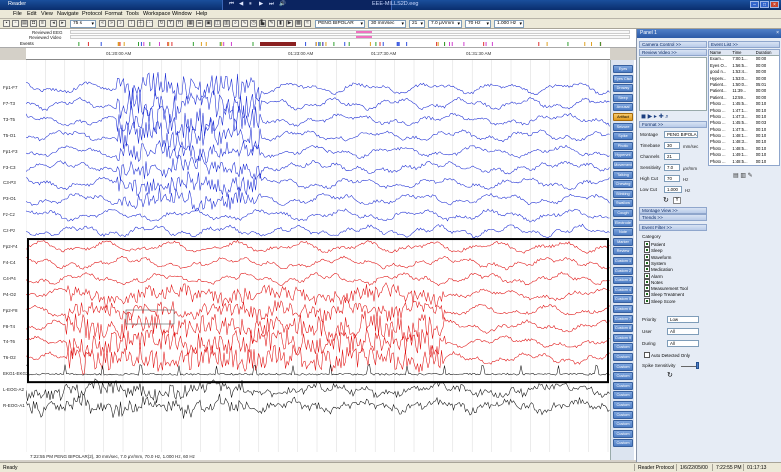  I want to click on user-select: All, so click(683, 331).